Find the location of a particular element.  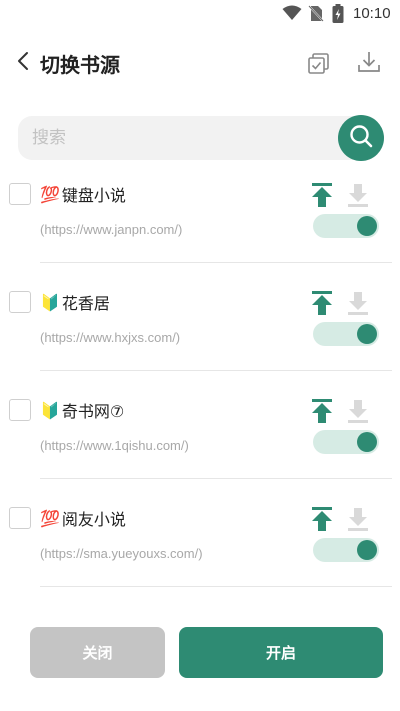

search-bar is located at coordinates (199, 138).